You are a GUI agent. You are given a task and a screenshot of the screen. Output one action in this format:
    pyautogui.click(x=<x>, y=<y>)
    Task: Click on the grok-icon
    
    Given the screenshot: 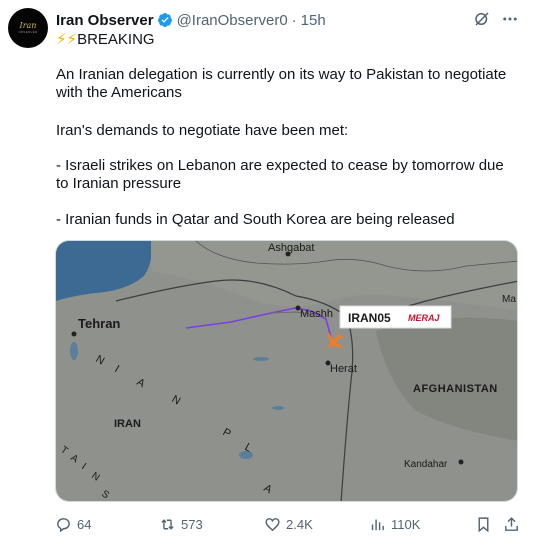 What is the action you would take?
    pyautogui.click(x=482, y=19)
    